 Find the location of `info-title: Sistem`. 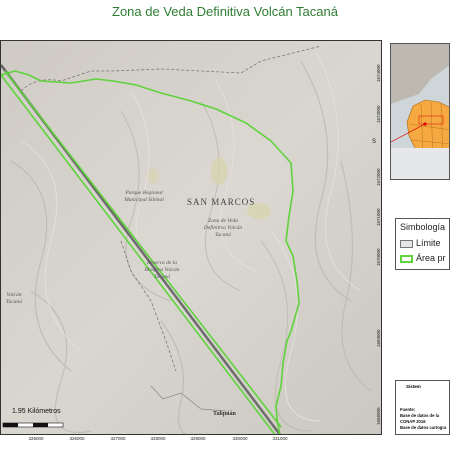

info-title: Sistem is located at coordinates (413, 386).